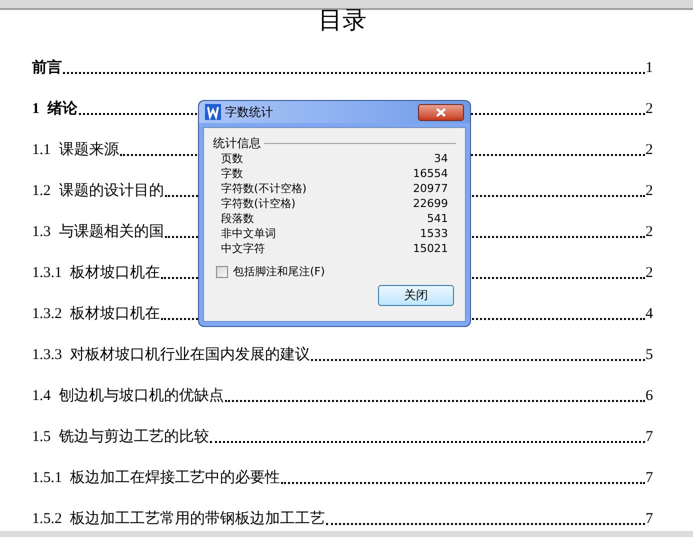 The width and height of the screenshot is (693, 537). What do you see at coordinates (36, 109) in the screenshot?
I see `section-number: 1` at bounding box center [36, 109].